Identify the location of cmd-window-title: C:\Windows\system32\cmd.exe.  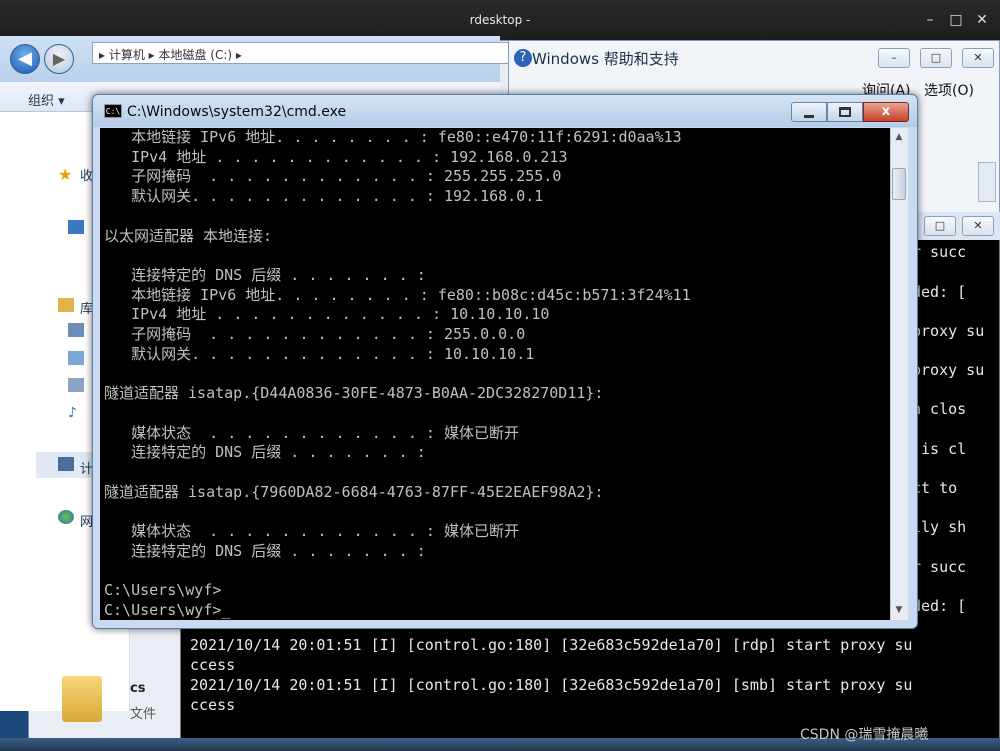
(237, 112).